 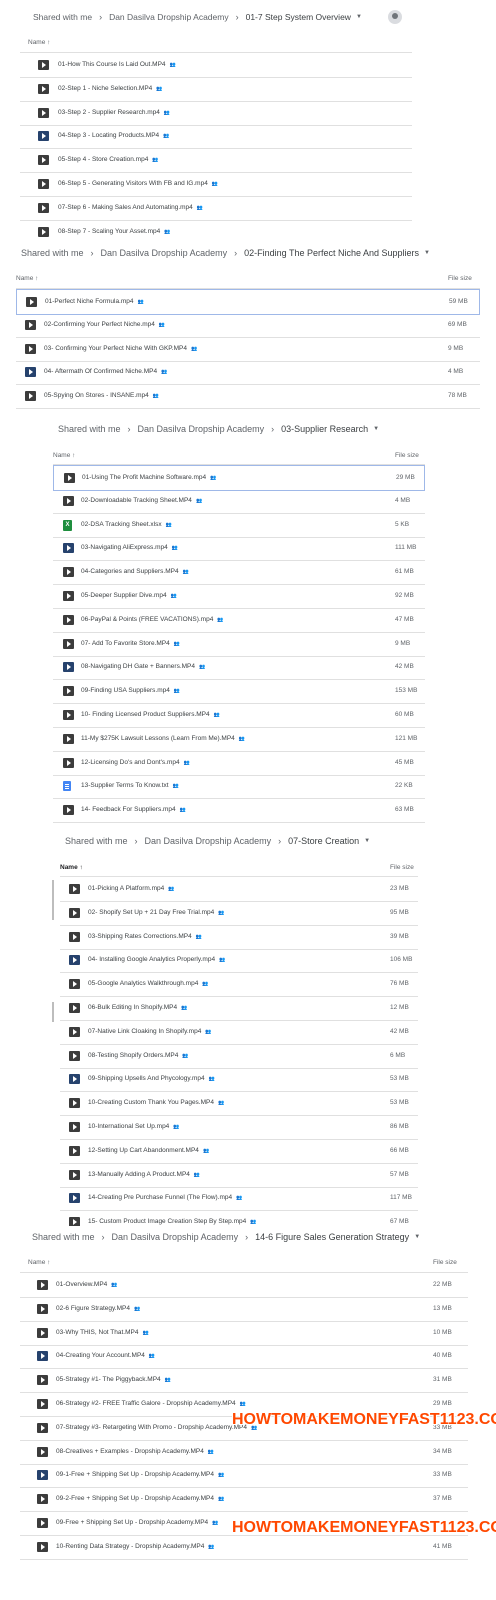 What do you see at coordinates (216, 137) in the screenshot?
I see `file-row: 04-Step 3 - Locating Products.MP4 👥` at bounding box center [216, 137].